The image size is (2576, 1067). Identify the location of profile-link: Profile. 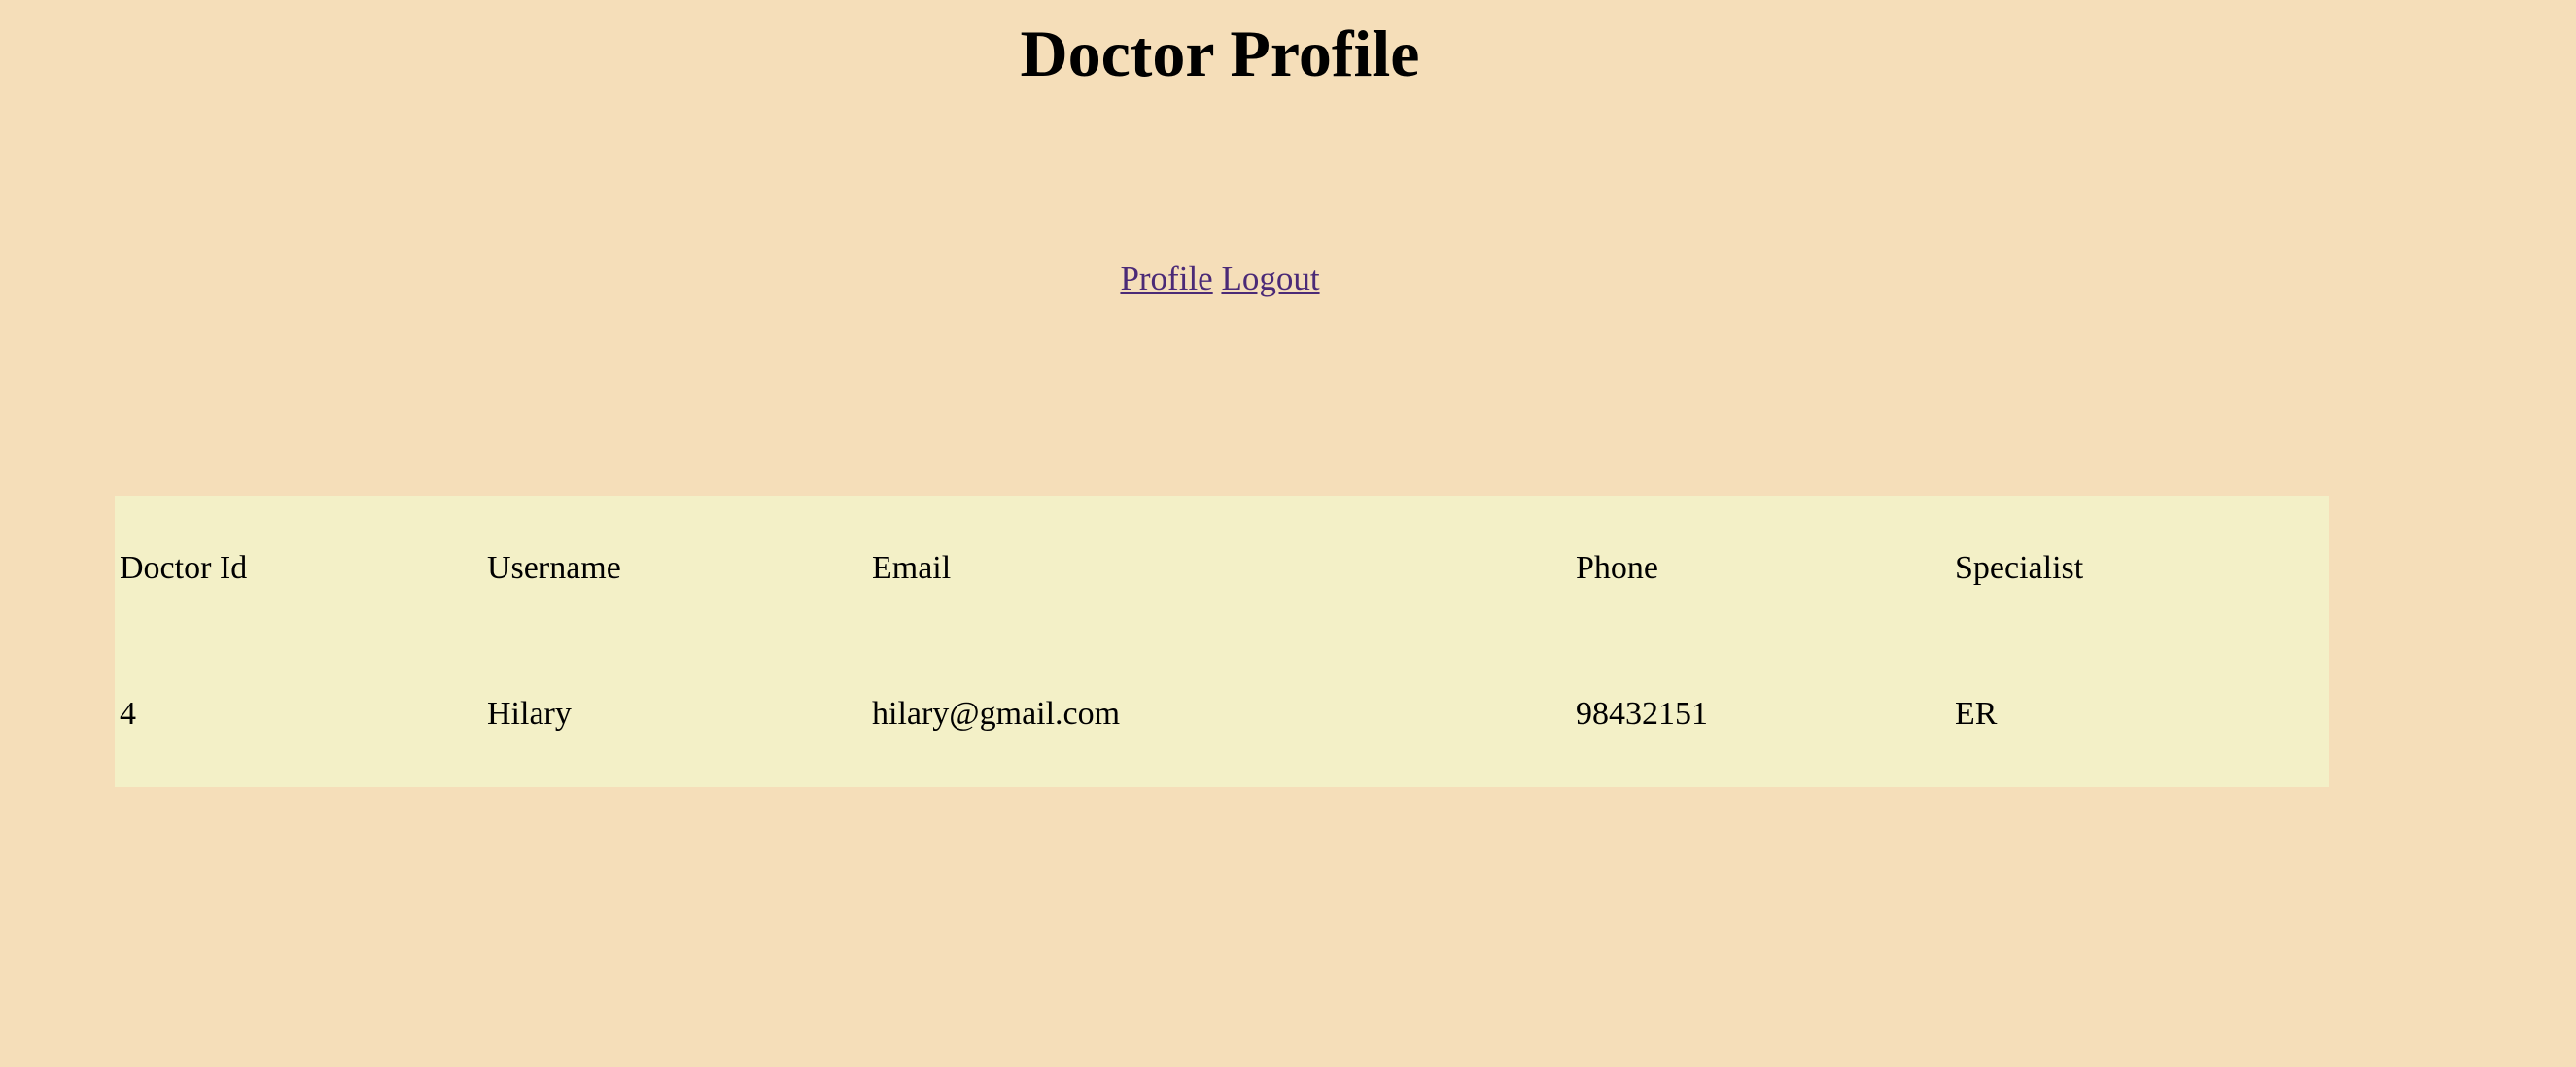
(1166, 278).